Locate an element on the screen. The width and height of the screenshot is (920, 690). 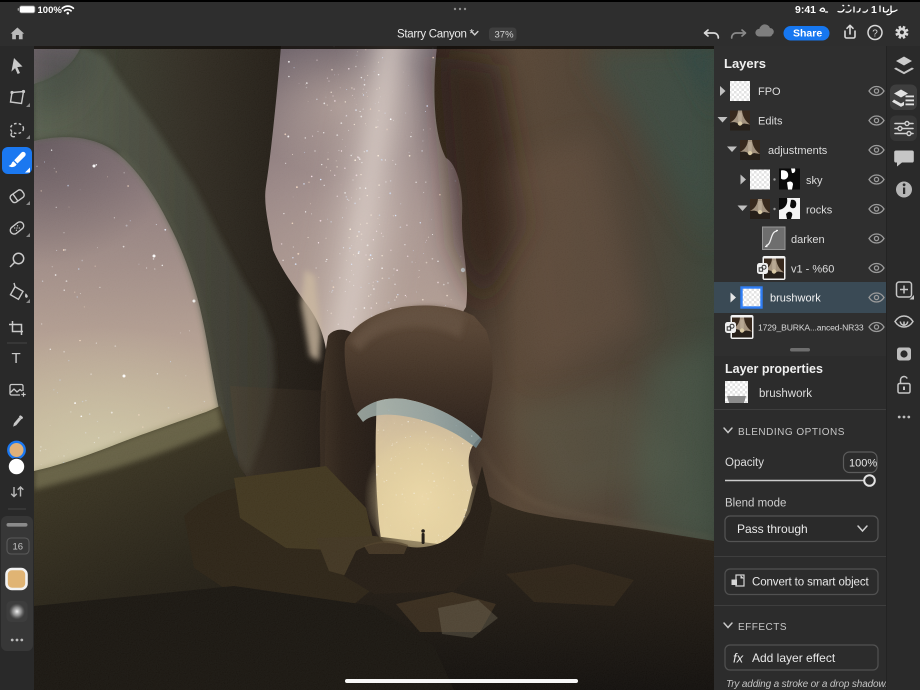
svg-text:Try adding a stroke or a drop: Try adding a stroke or a drop shadow. is located at coordinates (806, 684).